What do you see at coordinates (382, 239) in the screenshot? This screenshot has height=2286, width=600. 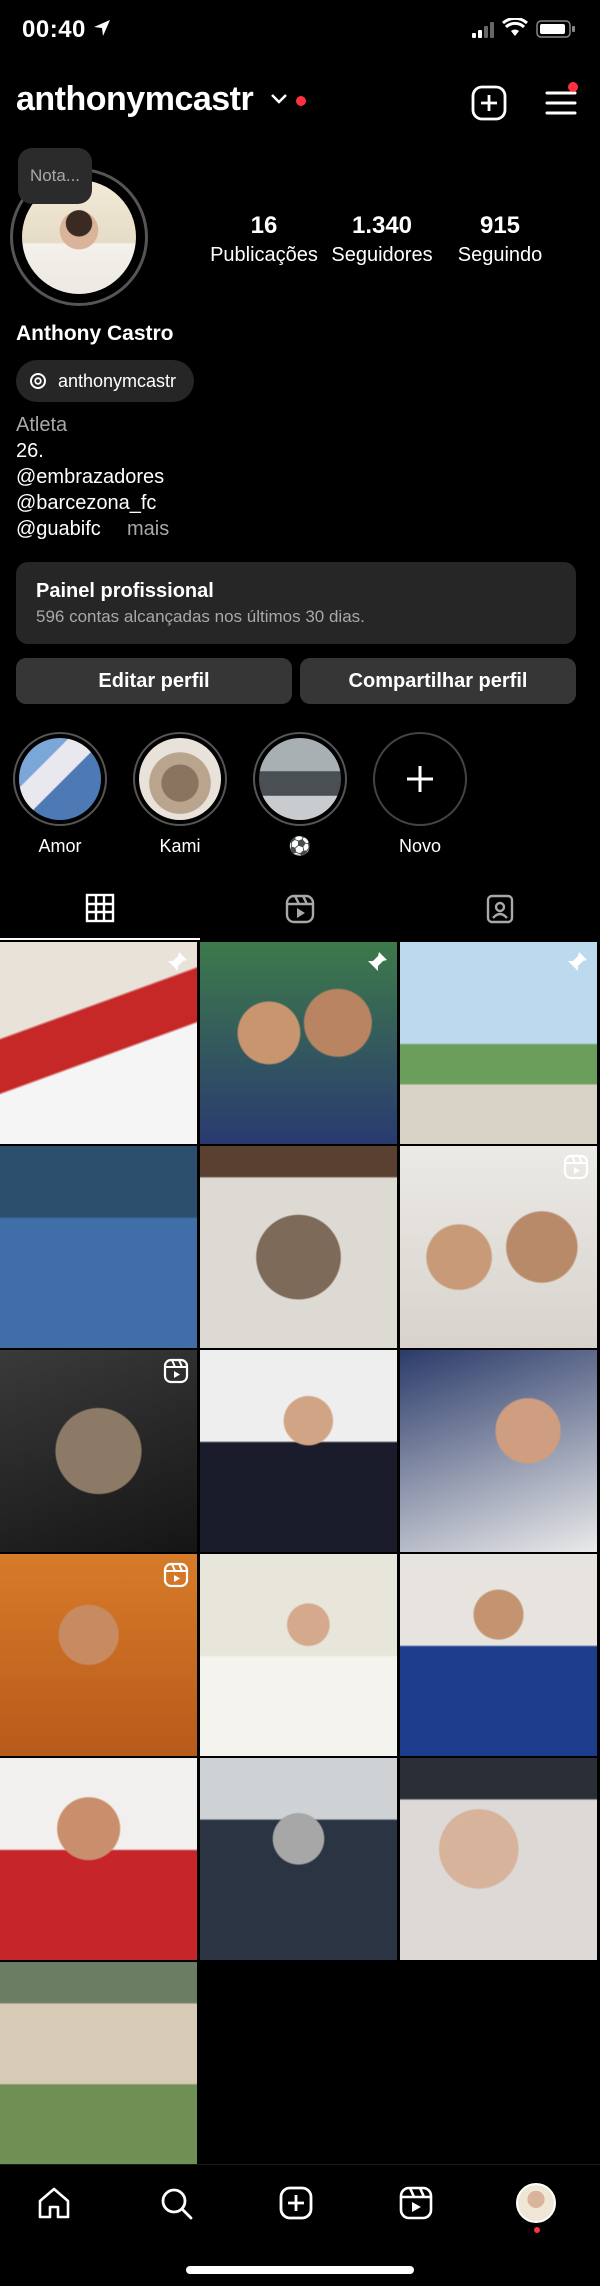 I see `stat-followers: 1.340 Seguidores` at bounding box center [382, 239].